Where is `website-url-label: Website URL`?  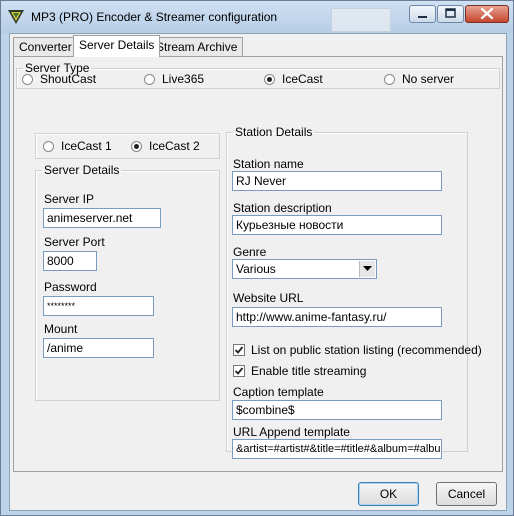 website-url-label: Website URL is located at coordinates (268, 298).